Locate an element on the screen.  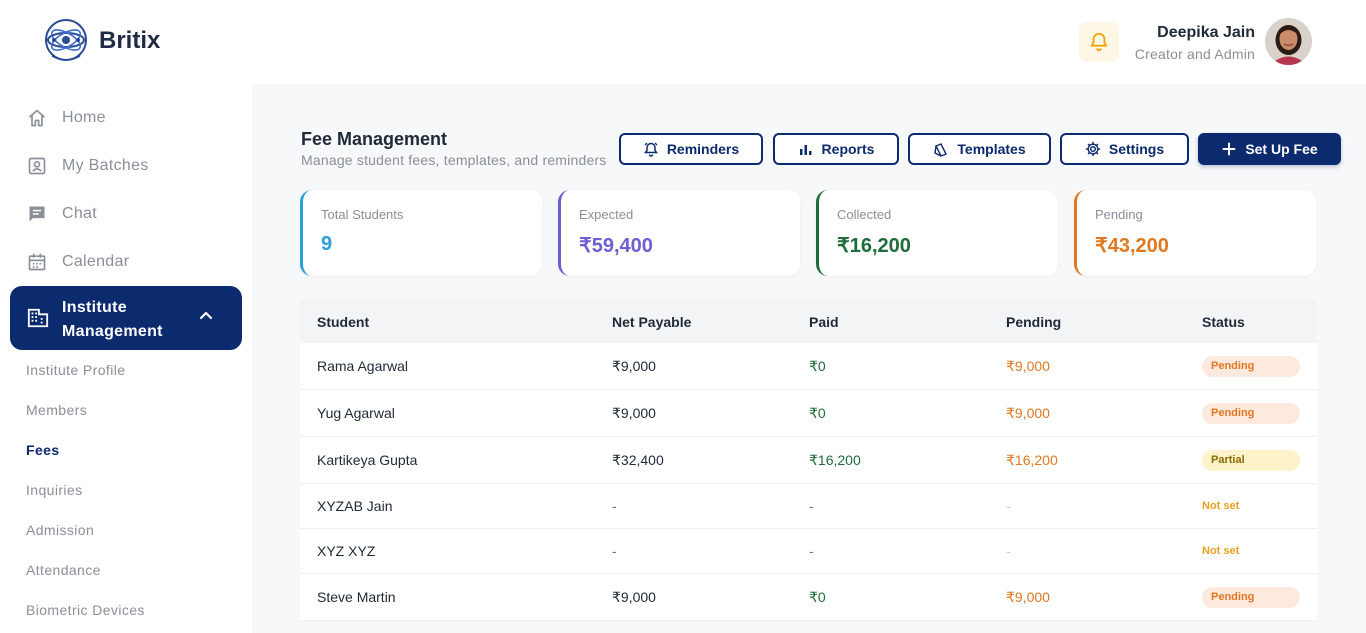
stat-card-total-students: Total Students 9 is located at coordinates (421, 233).